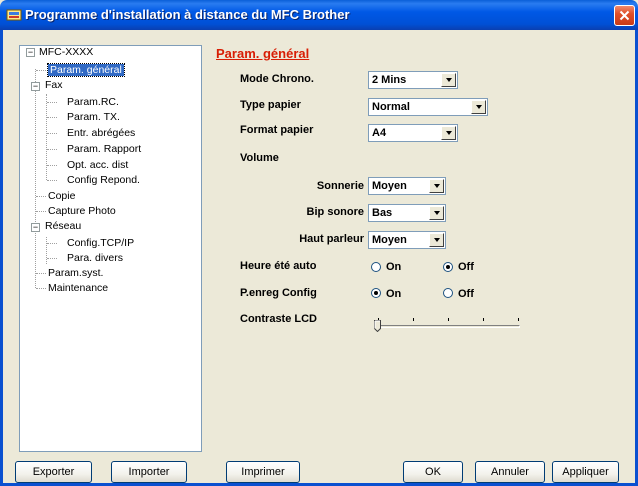  What do you see at coordinates (407, 213) in the screenshot?
I see `bip-sonore-select: Bas` at bounding box center [407, 213].